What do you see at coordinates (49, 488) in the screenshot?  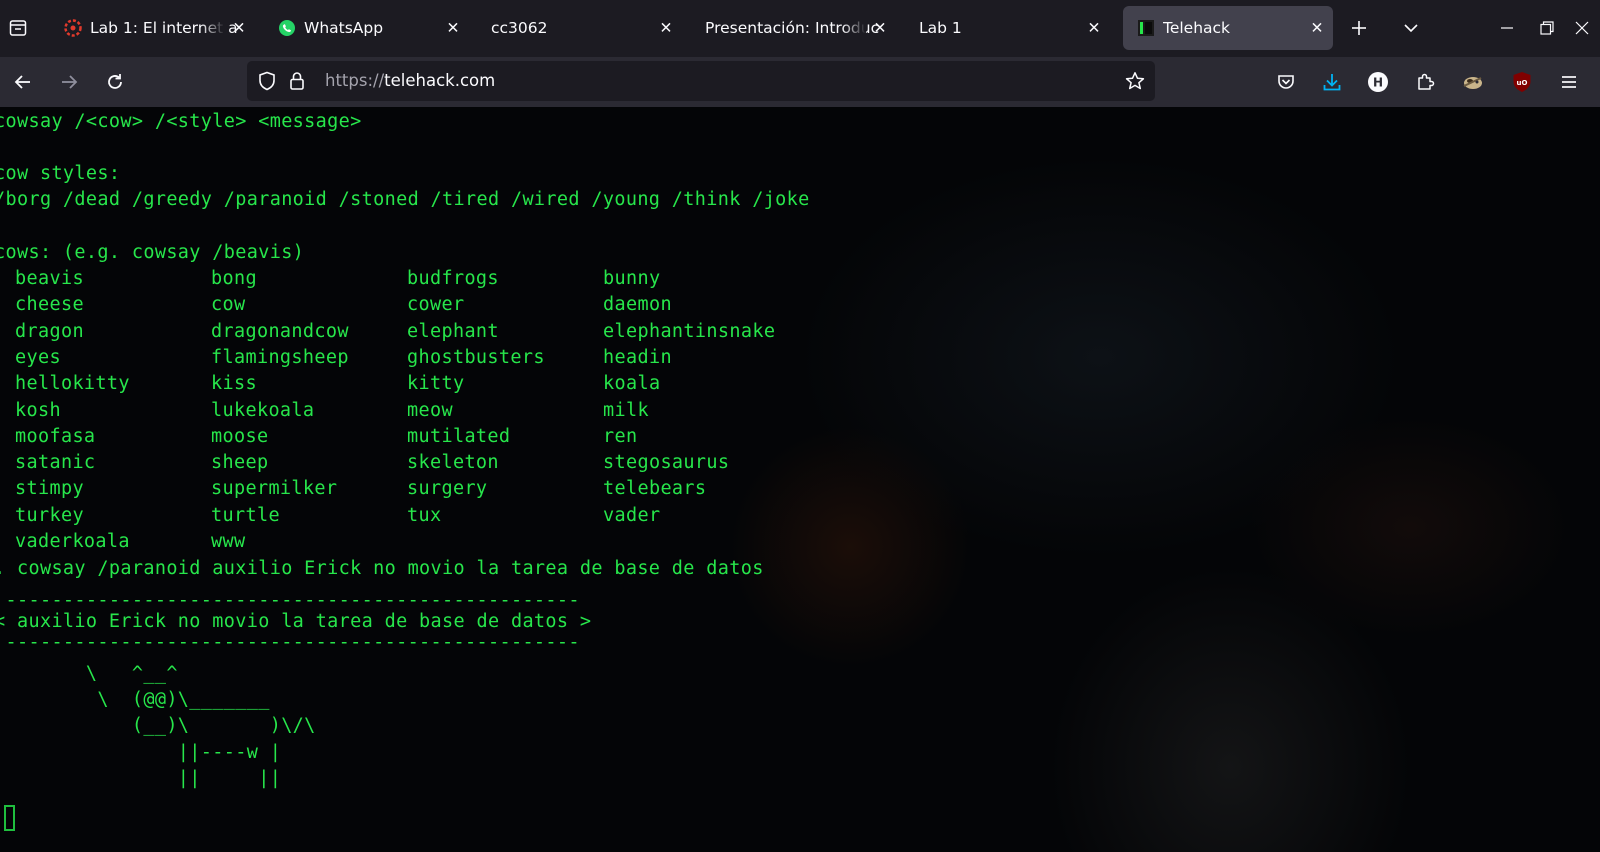 I see `cow-name: stimpy` at bounding box center [49, 488].